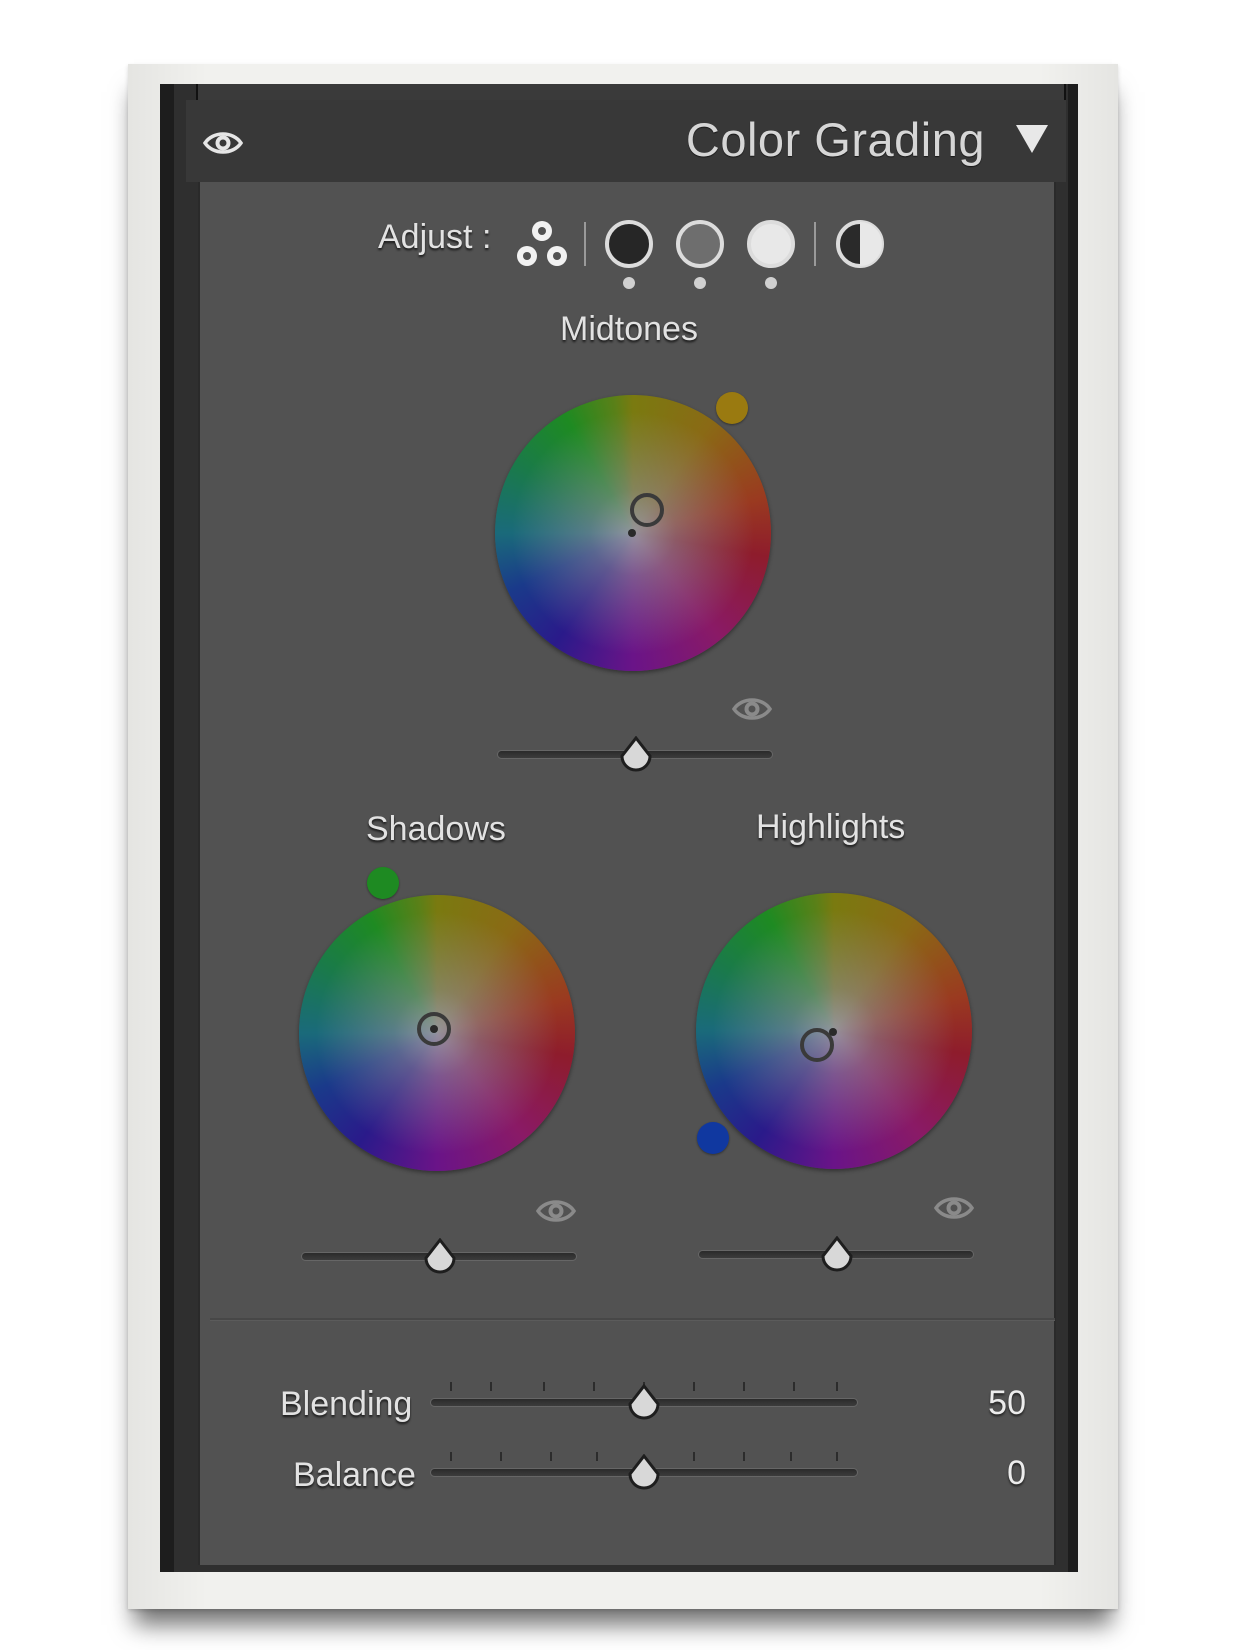  What do you see at coordinates (700, 244) in the screenshot?
I see `midtones-circle-icon` at bounding box center [700, 244].